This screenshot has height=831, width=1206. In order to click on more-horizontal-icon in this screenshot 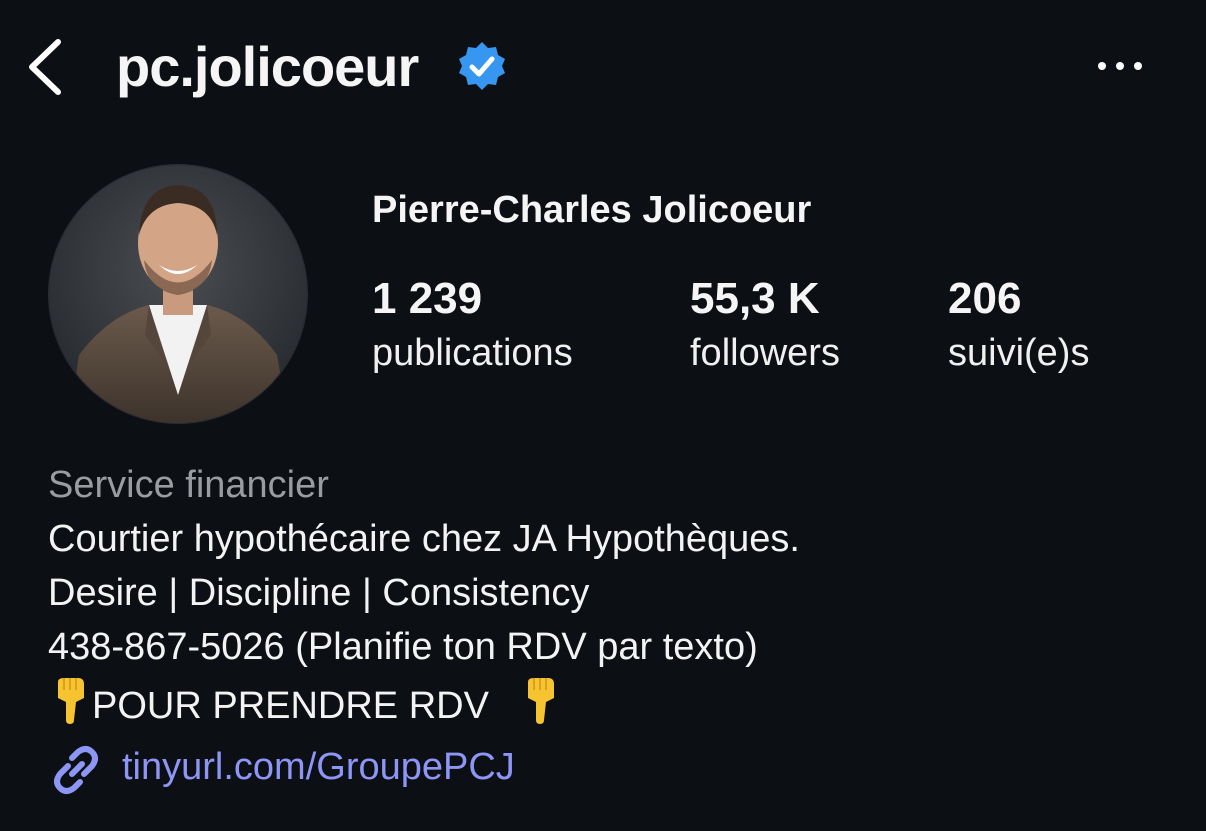, I will do `click(1120, 66)`.